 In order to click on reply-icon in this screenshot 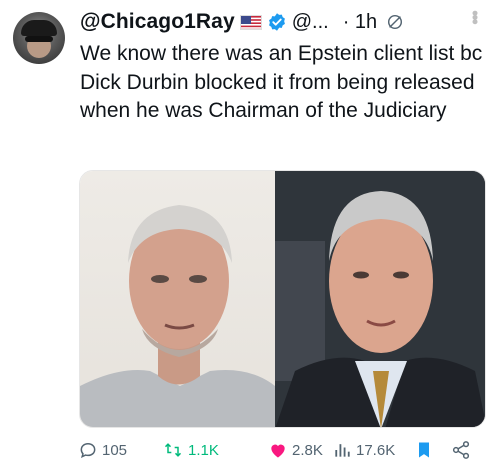, I will do `click(88, 450)`.